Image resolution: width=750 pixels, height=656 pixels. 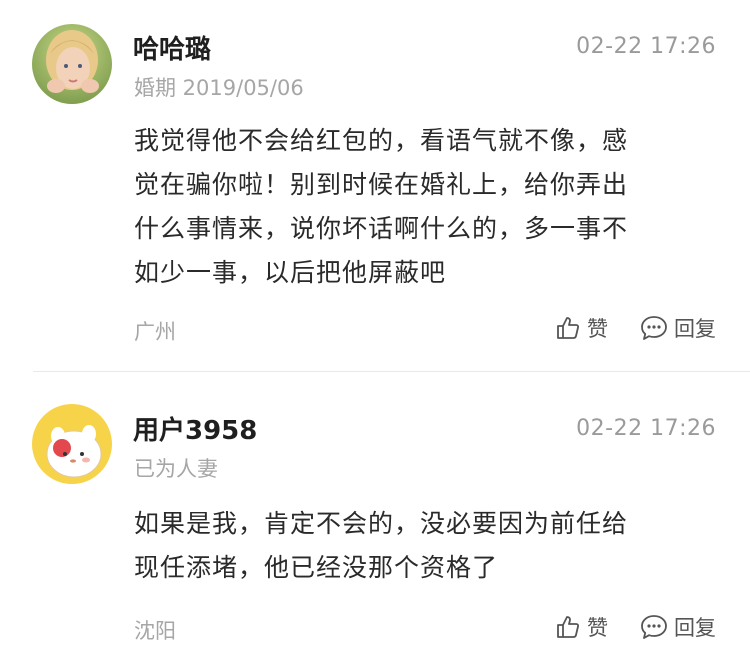 What do you see at coordinates (290, 272) in the screenshot?
I see `comment-line: 如少一事，以后把他屏蔽吧` at bounding box center [290, 272].